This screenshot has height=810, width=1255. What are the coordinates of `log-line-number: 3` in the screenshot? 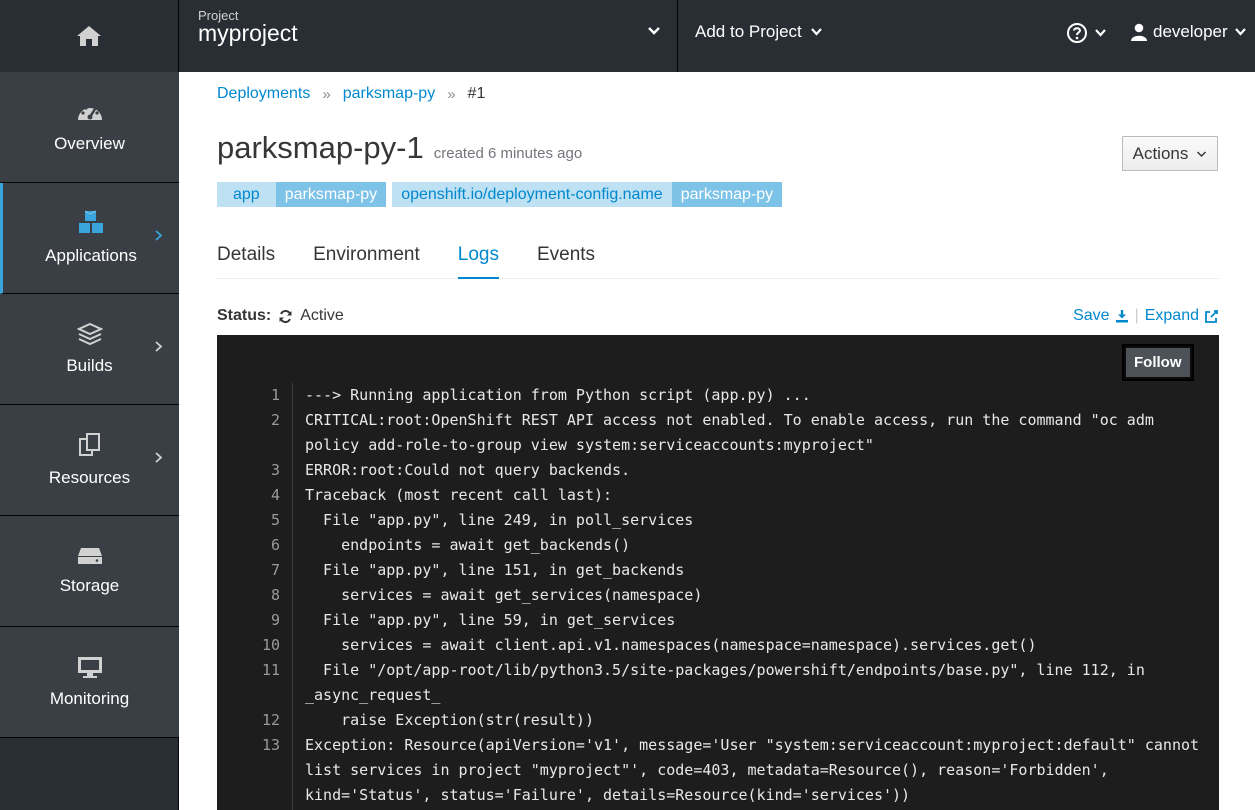 It's located at (275, 470).